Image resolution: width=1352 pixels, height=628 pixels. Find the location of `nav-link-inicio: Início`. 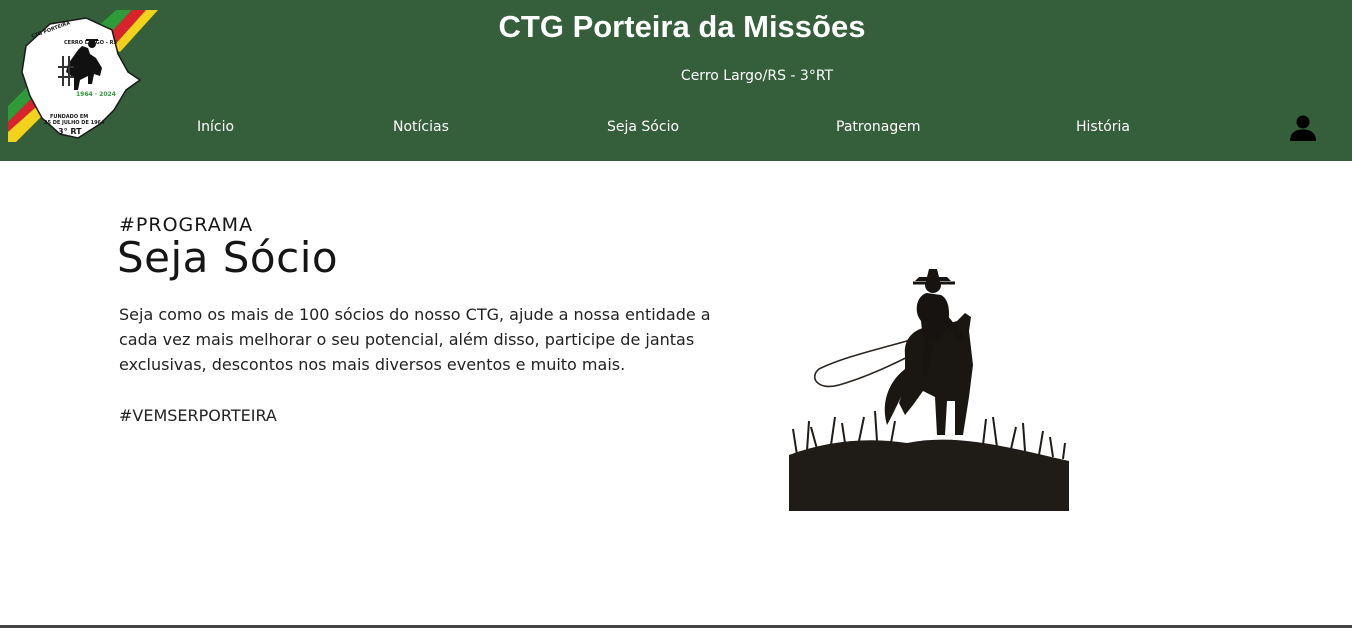

nav-link-inicio: Início is located at coordinates (215, 127).